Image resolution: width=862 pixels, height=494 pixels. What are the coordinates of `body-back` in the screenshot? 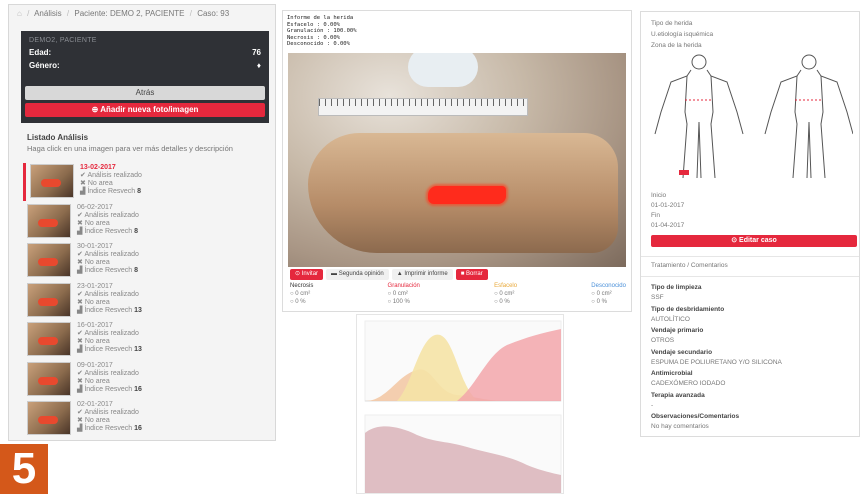 It's located at (808, 116).